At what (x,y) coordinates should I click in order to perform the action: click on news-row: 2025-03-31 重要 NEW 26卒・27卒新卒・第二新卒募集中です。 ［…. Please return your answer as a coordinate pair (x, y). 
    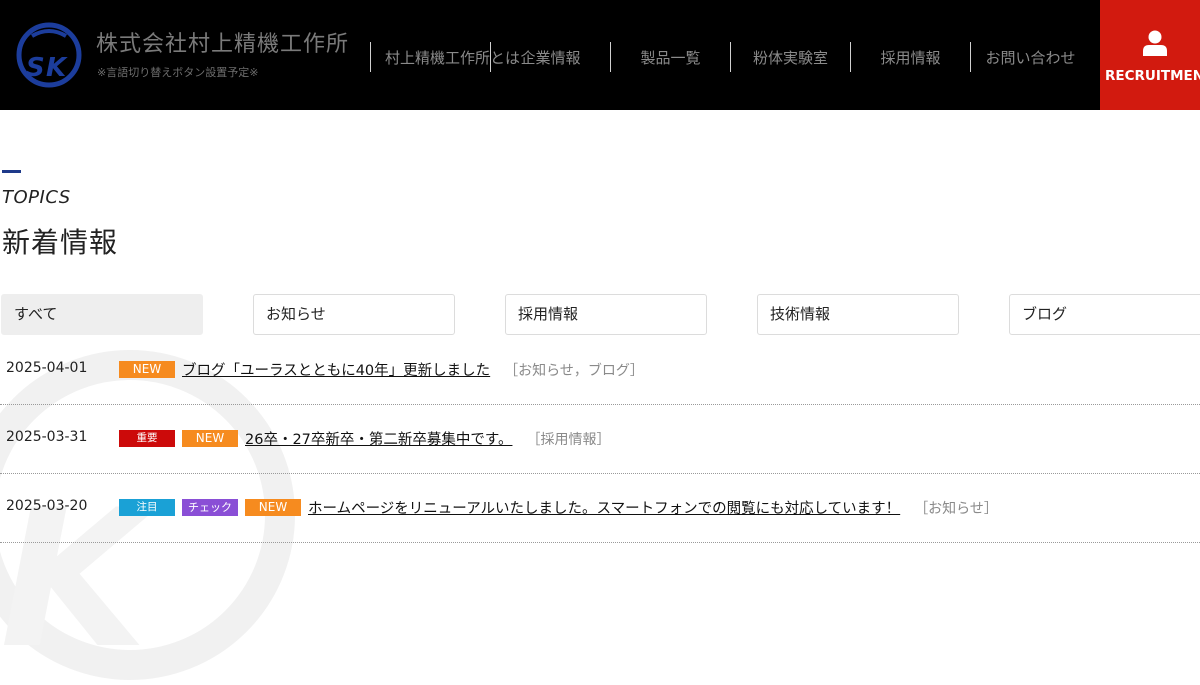
    Looking at the image, I should click on (600, 439).